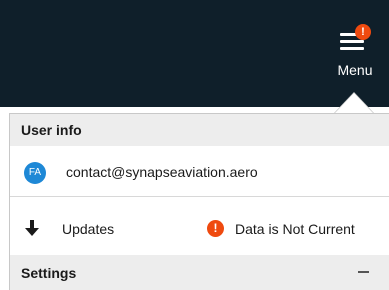 Image resolution: width=389 pixels, height=290 pixels. I want to click on minus-icon, so click(363, 272).